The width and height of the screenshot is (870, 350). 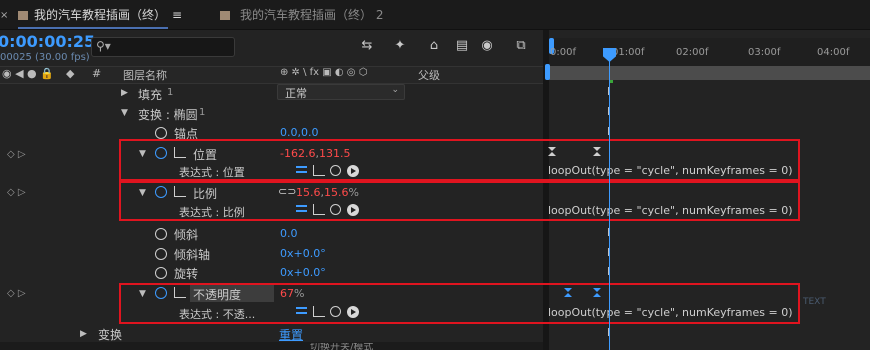 I want to click on ruler-tick-label: 03:00f, so click(x=764, y=52).